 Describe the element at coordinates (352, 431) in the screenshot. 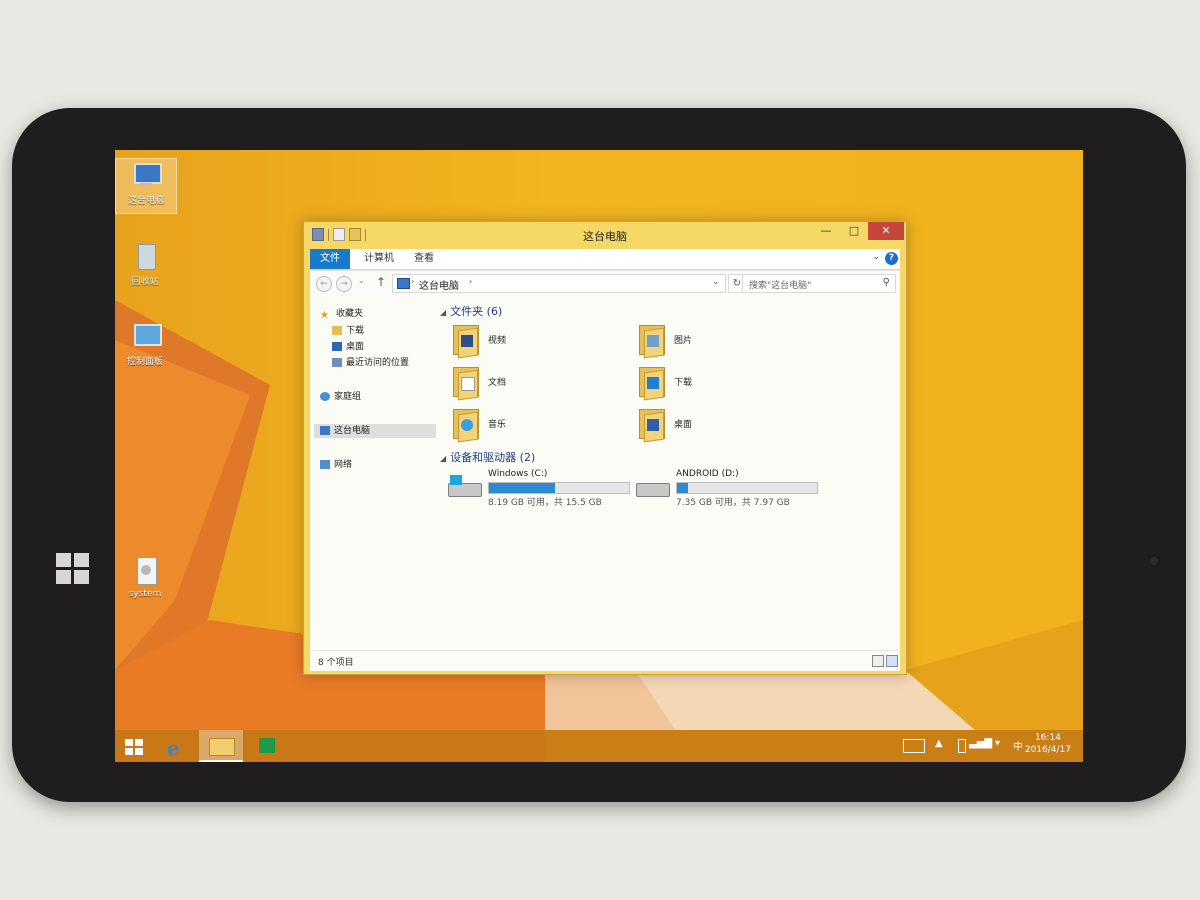

I see `nav-item-label: 这台电脑` at that location.